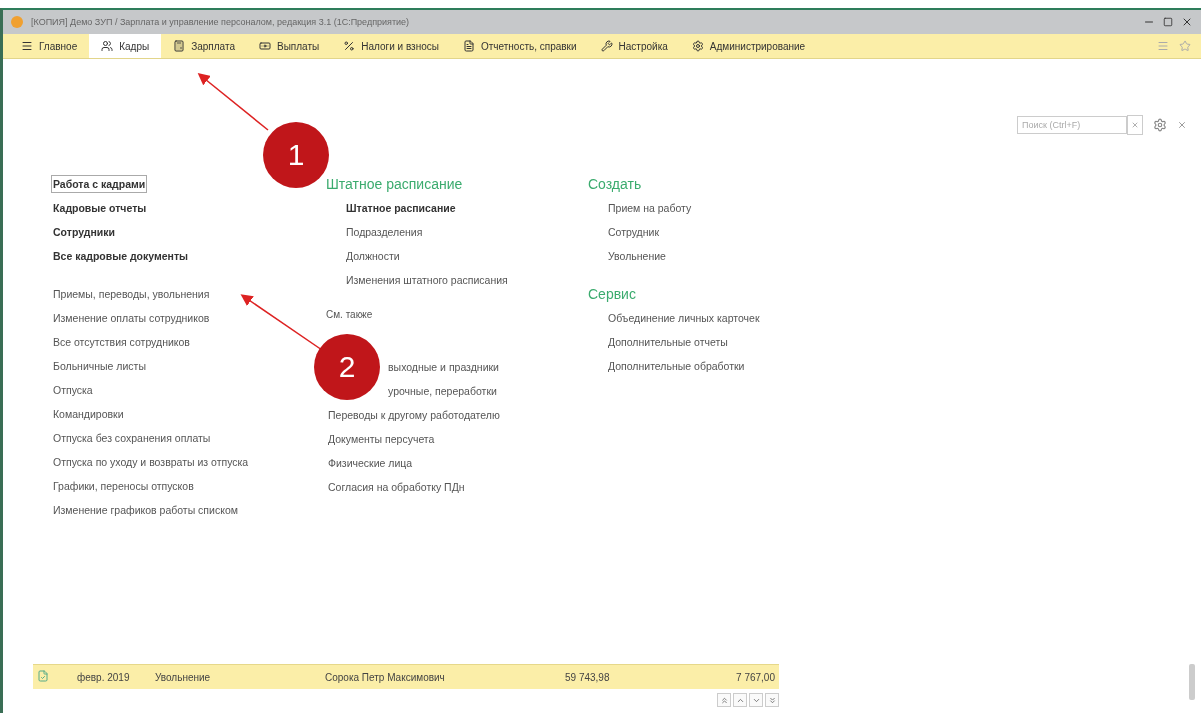  What do you see at coordinates (99, 366) in the screenshot?
I see `nav-link: Больничные листы` at bounding box center [99, 366].